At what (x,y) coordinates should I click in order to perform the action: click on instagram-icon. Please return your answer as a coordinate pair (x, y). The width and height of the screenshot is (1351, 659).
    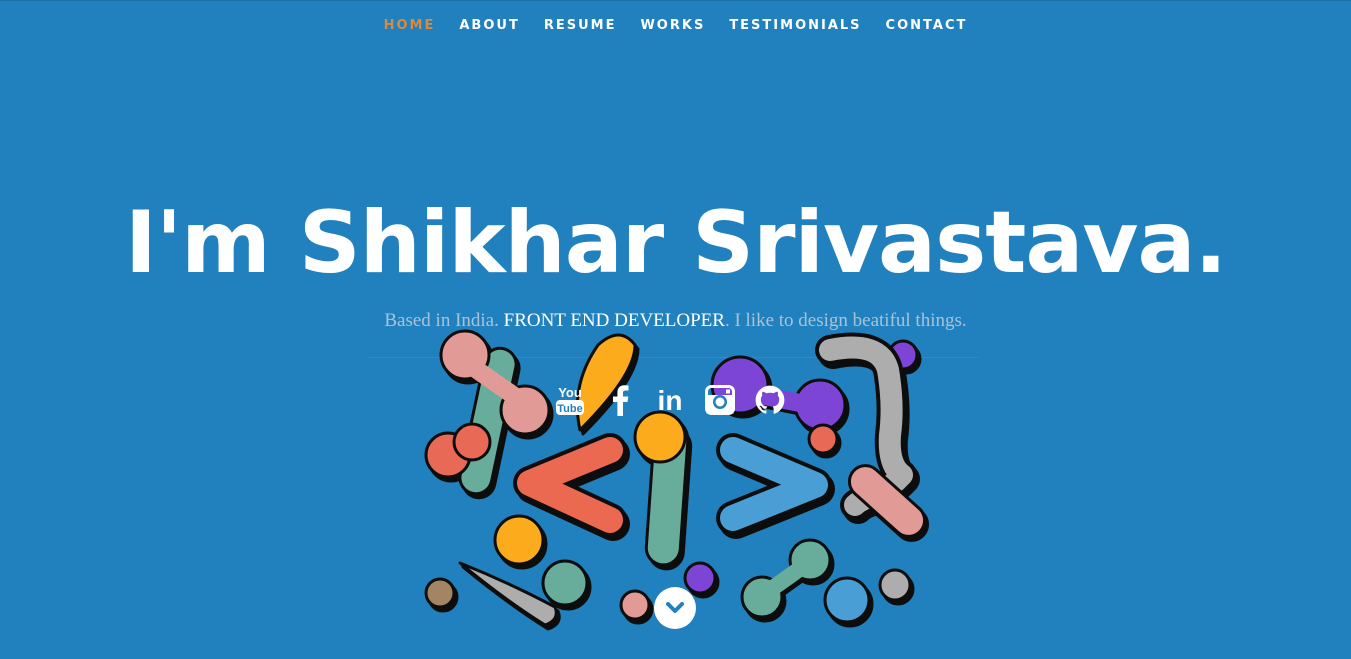
    Looking at the image, I should click on (720, 400).